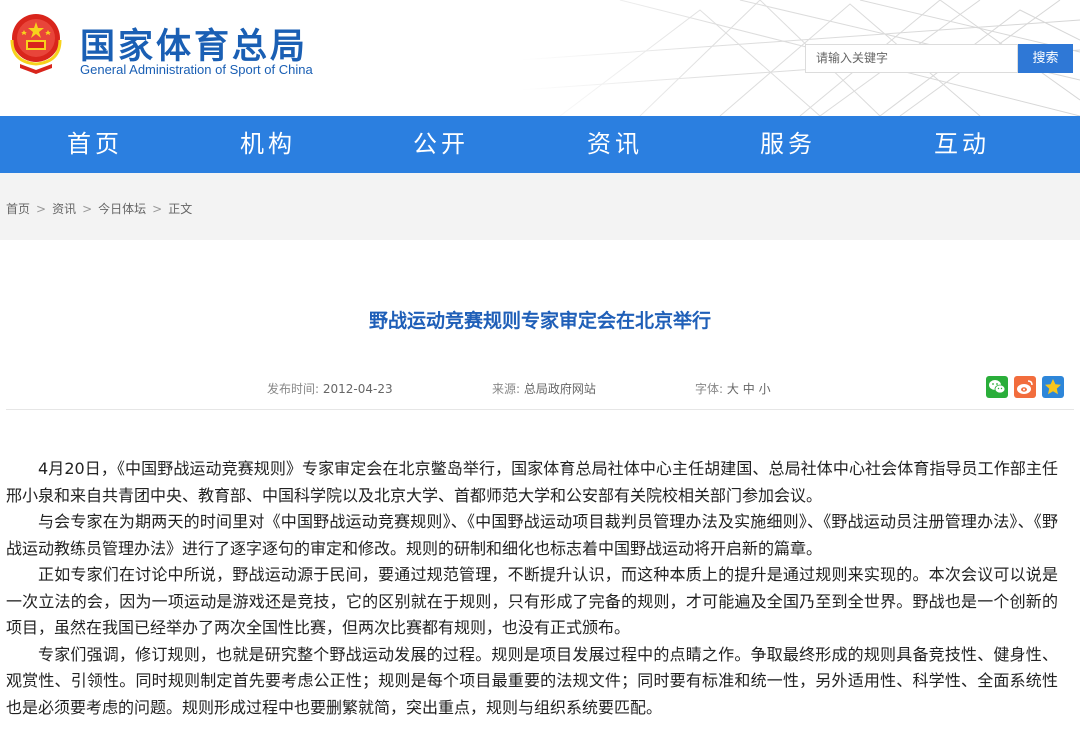  What do you see at coordinates (539, 321) in the screenshot?
I see `article-title: 野战运动竞赛规则专家审定会在北京举行` at bounding box center [539, 321].